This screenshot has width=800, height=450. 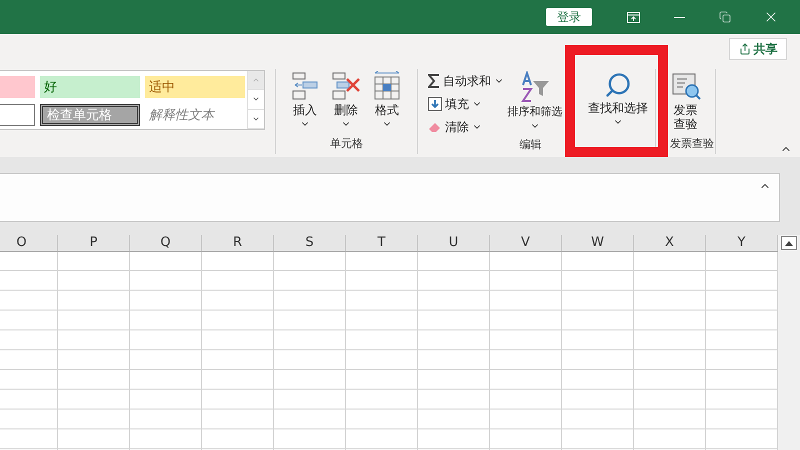 What do you see at coordinates (457, 104) in the screenshot?
I see `button-label: 填充` at bounding box center [457, 104].